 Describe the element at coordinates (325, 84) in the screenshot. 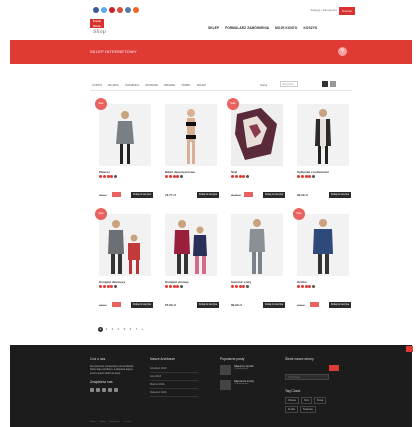

I see `grid-view-icon` at that location.